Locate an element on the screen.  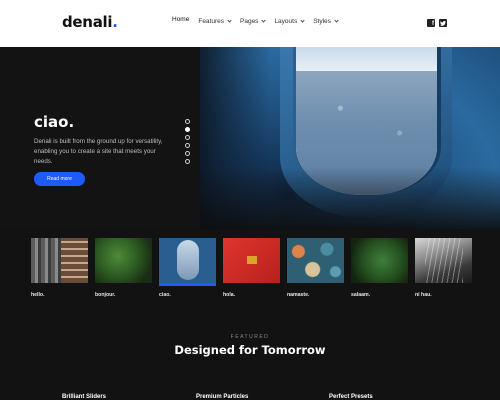
feature-heading: Brilliant Sliders is located at coordinates (84, 397).